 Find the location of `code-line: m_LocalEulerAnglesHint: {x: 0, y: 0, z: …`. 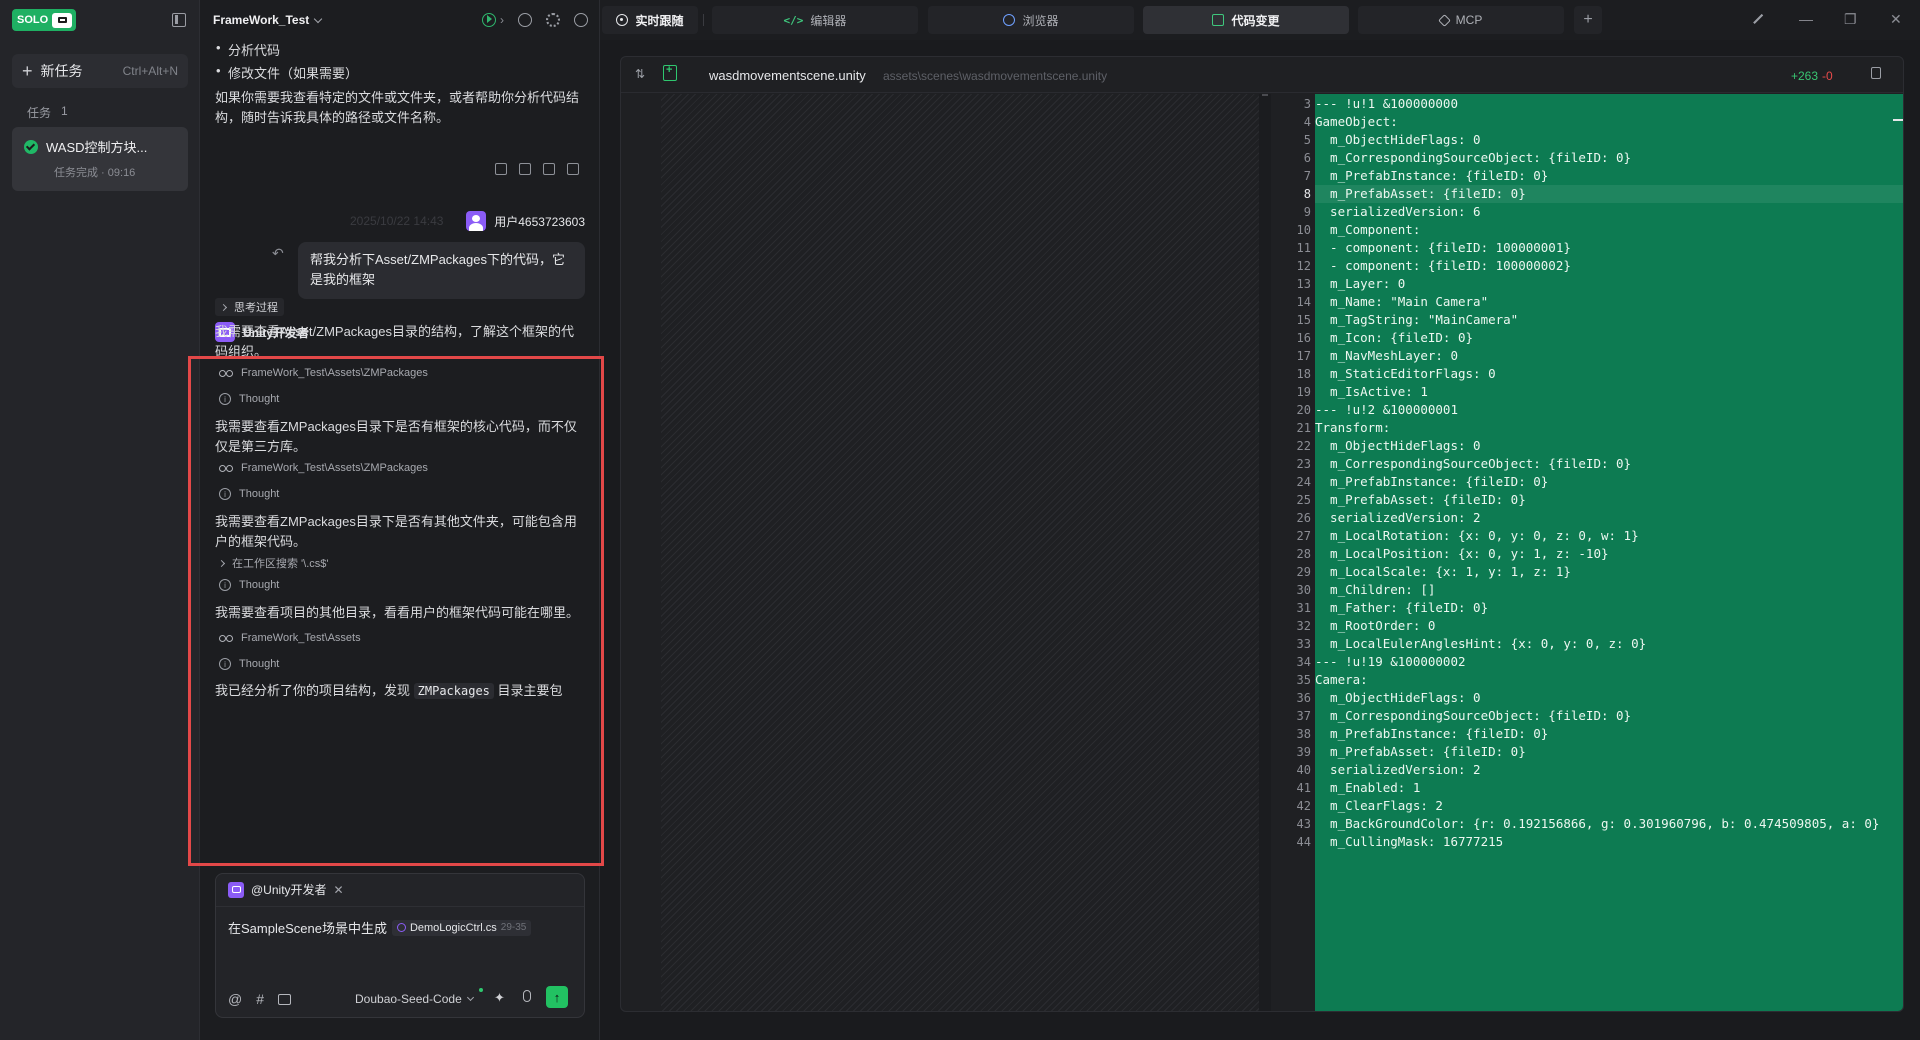

code-line: m_LocalEulerAnglesHint: {x: 0, y: 0, z: … is located at coordinates (1480, 644).